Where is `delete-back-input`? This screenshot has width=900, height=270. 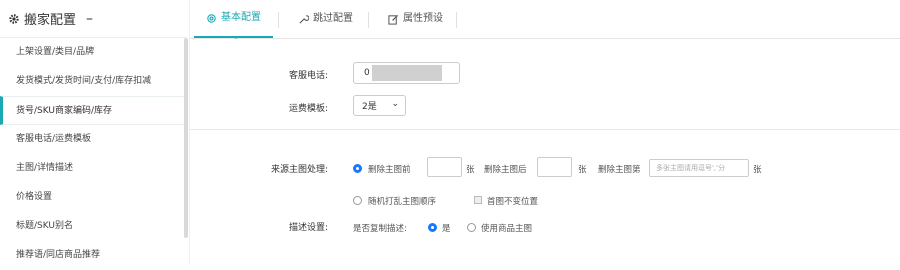 delete-back-input is located at coordinates (554, 167).